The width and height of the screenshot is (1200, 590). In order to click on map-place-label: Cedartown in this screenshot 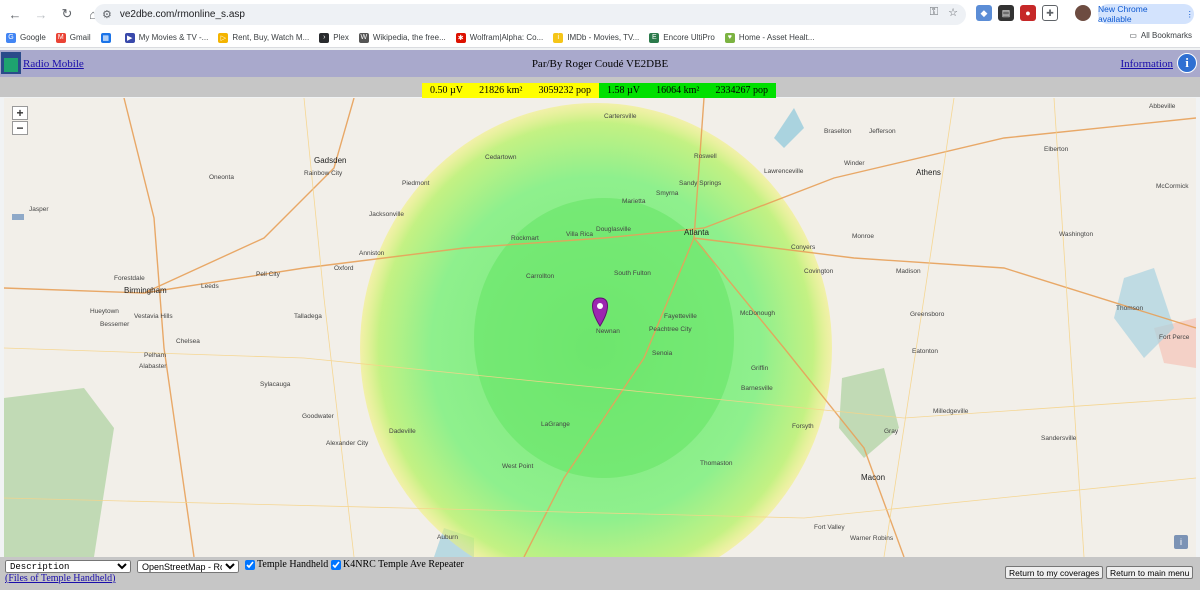, I will do `click(501, 157)`.